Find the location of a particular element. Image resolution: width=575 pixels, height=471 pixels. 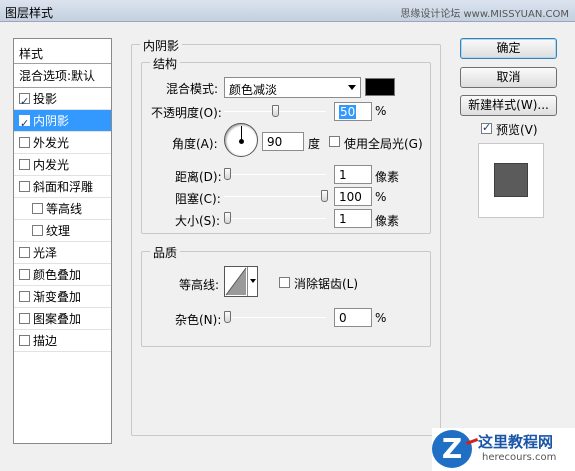

style-item: 渐变叠加 is located at coordinates (62, 297).